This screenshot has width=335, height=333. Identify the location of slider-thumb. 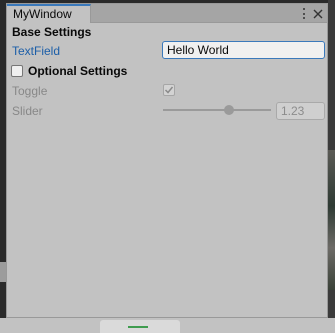
(229, 110).